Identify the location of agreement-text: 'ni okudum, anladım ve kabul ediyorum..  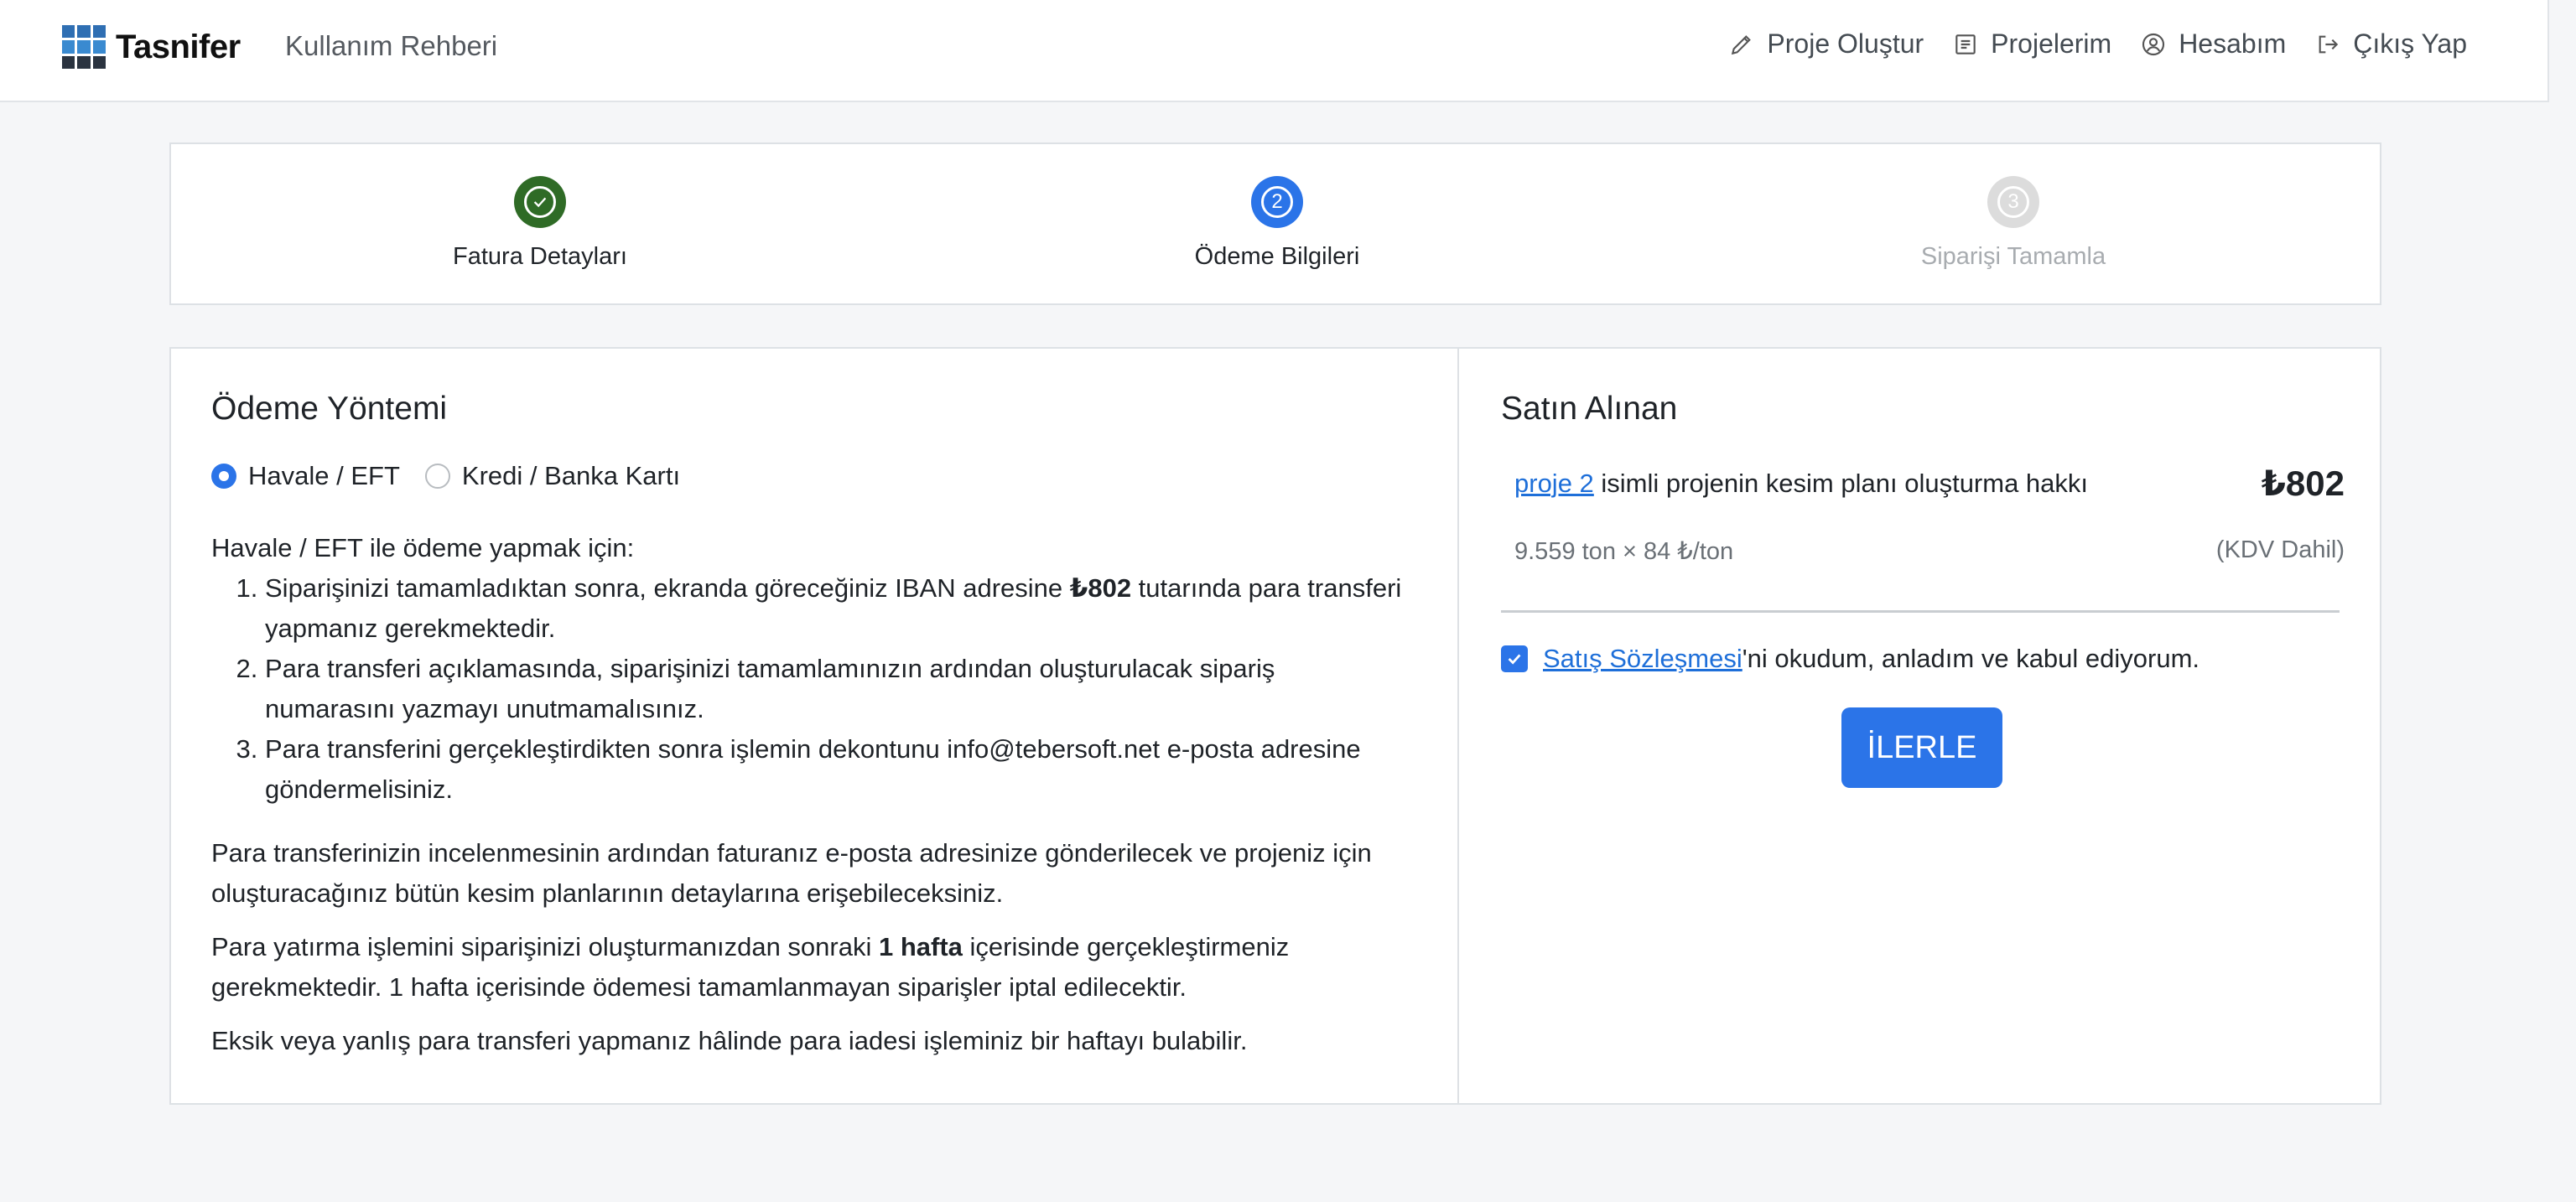
(1971, 658).